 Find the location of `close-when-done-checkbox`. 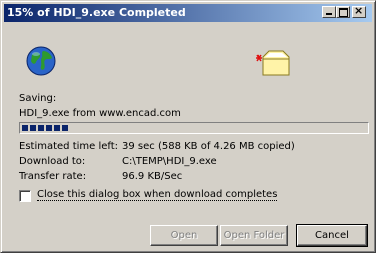

close-when-done-checkbox is located at coordinates (25, 196).